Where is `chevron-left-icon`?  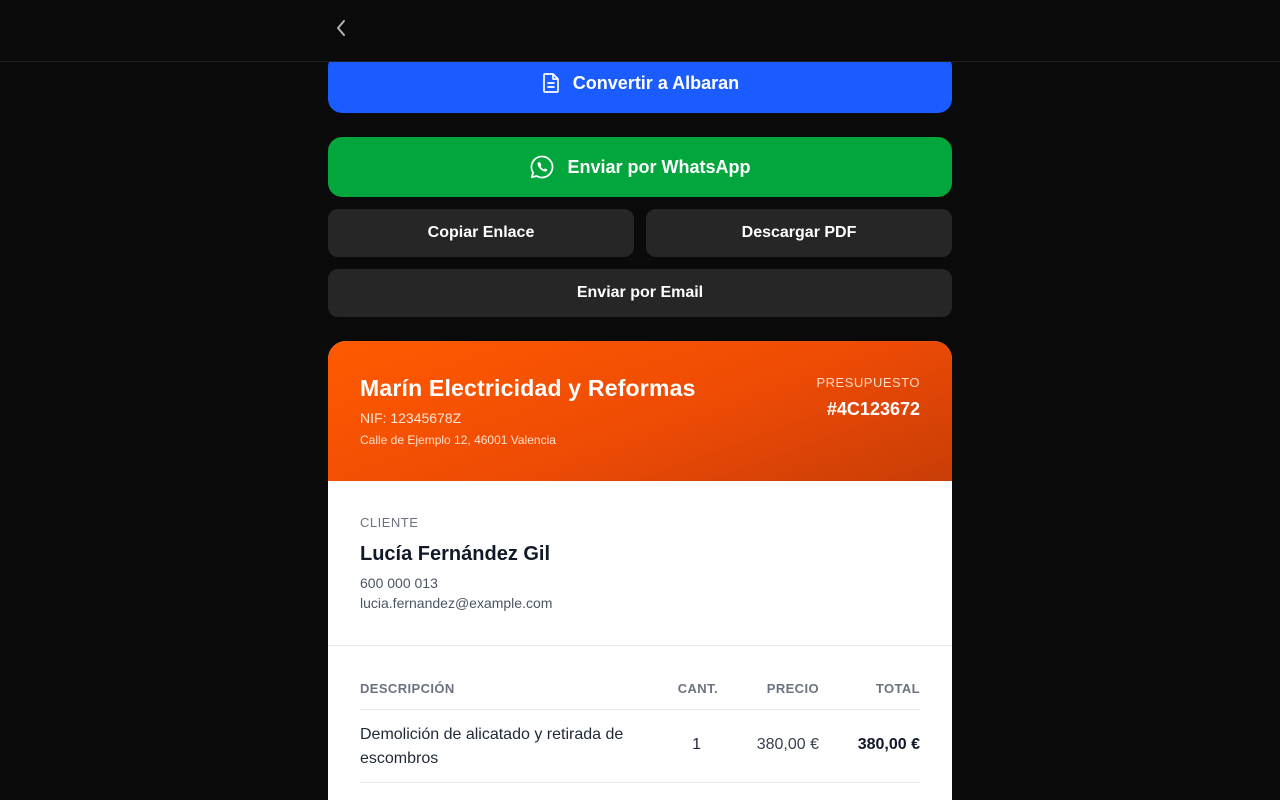 chevron-left-icon is located at coordinates (341, 28).